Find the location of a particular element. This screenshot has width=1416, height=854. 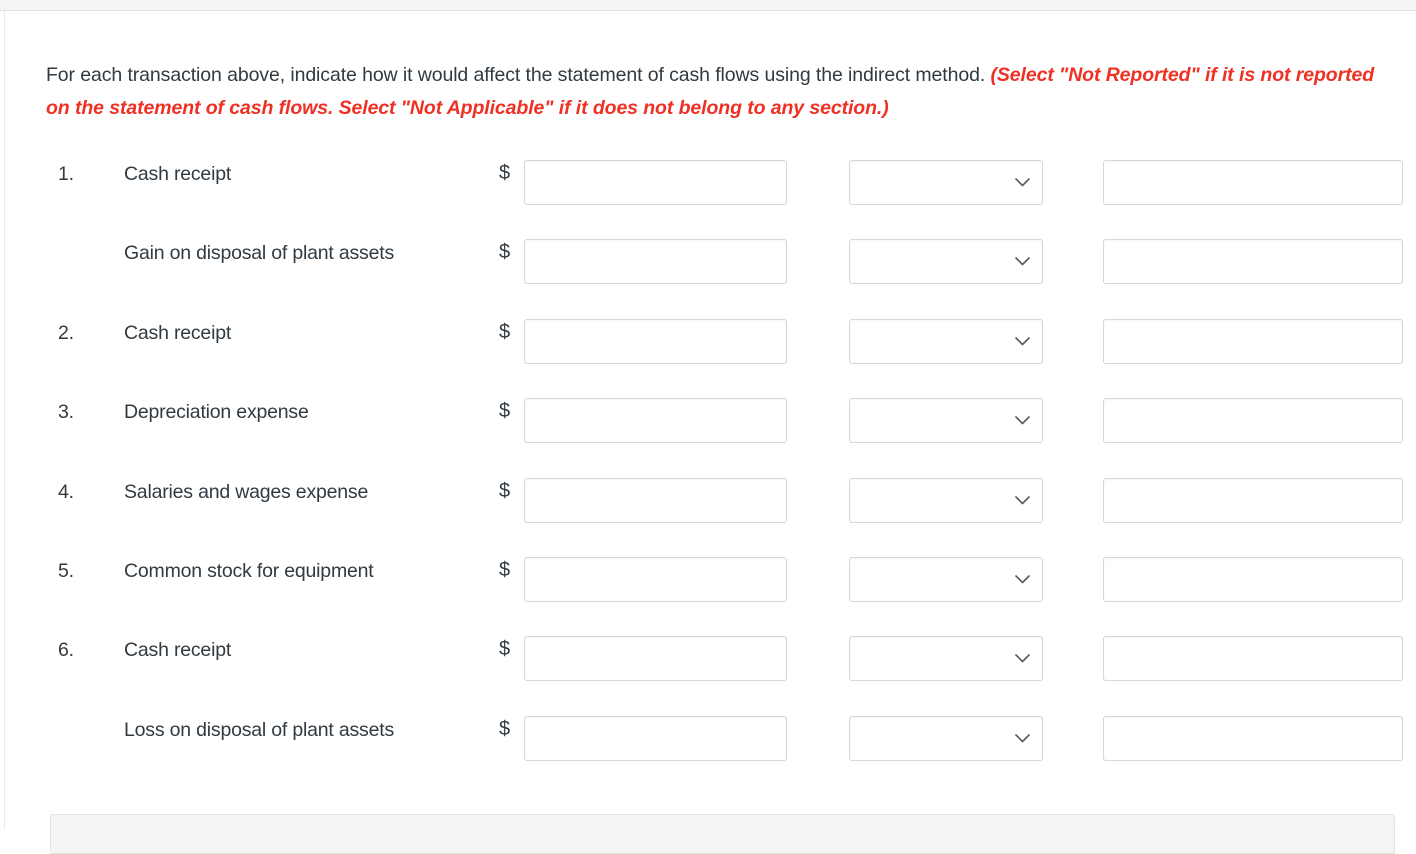

window-top-band is located at coordinates (708, 5).